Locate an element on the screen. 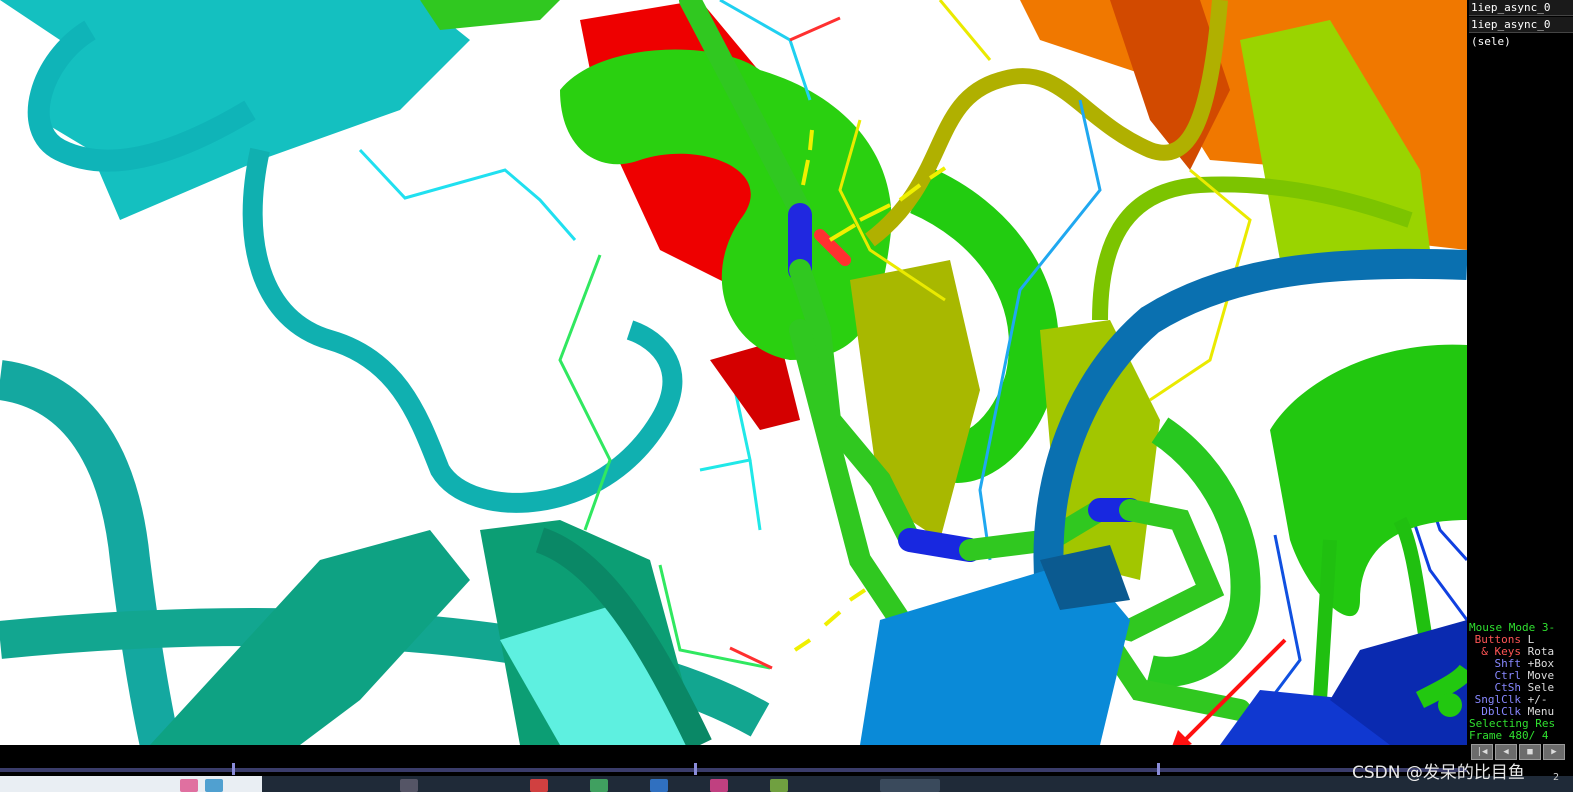 The height and width of the screenshot is (792, 1573). cyan-coil-b is located at coordinates (462, 330).